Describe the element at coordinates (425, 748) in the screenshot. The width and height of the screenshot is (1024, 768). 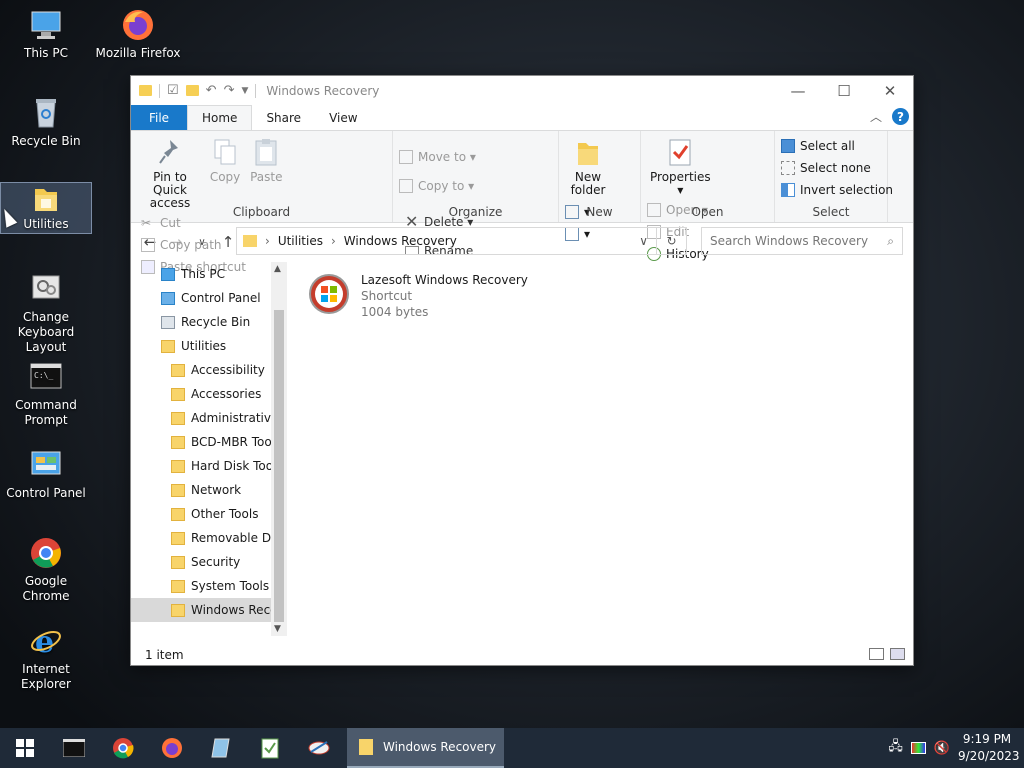
I see `taskbar-windows-recovery: Windows Recovery` at that location.